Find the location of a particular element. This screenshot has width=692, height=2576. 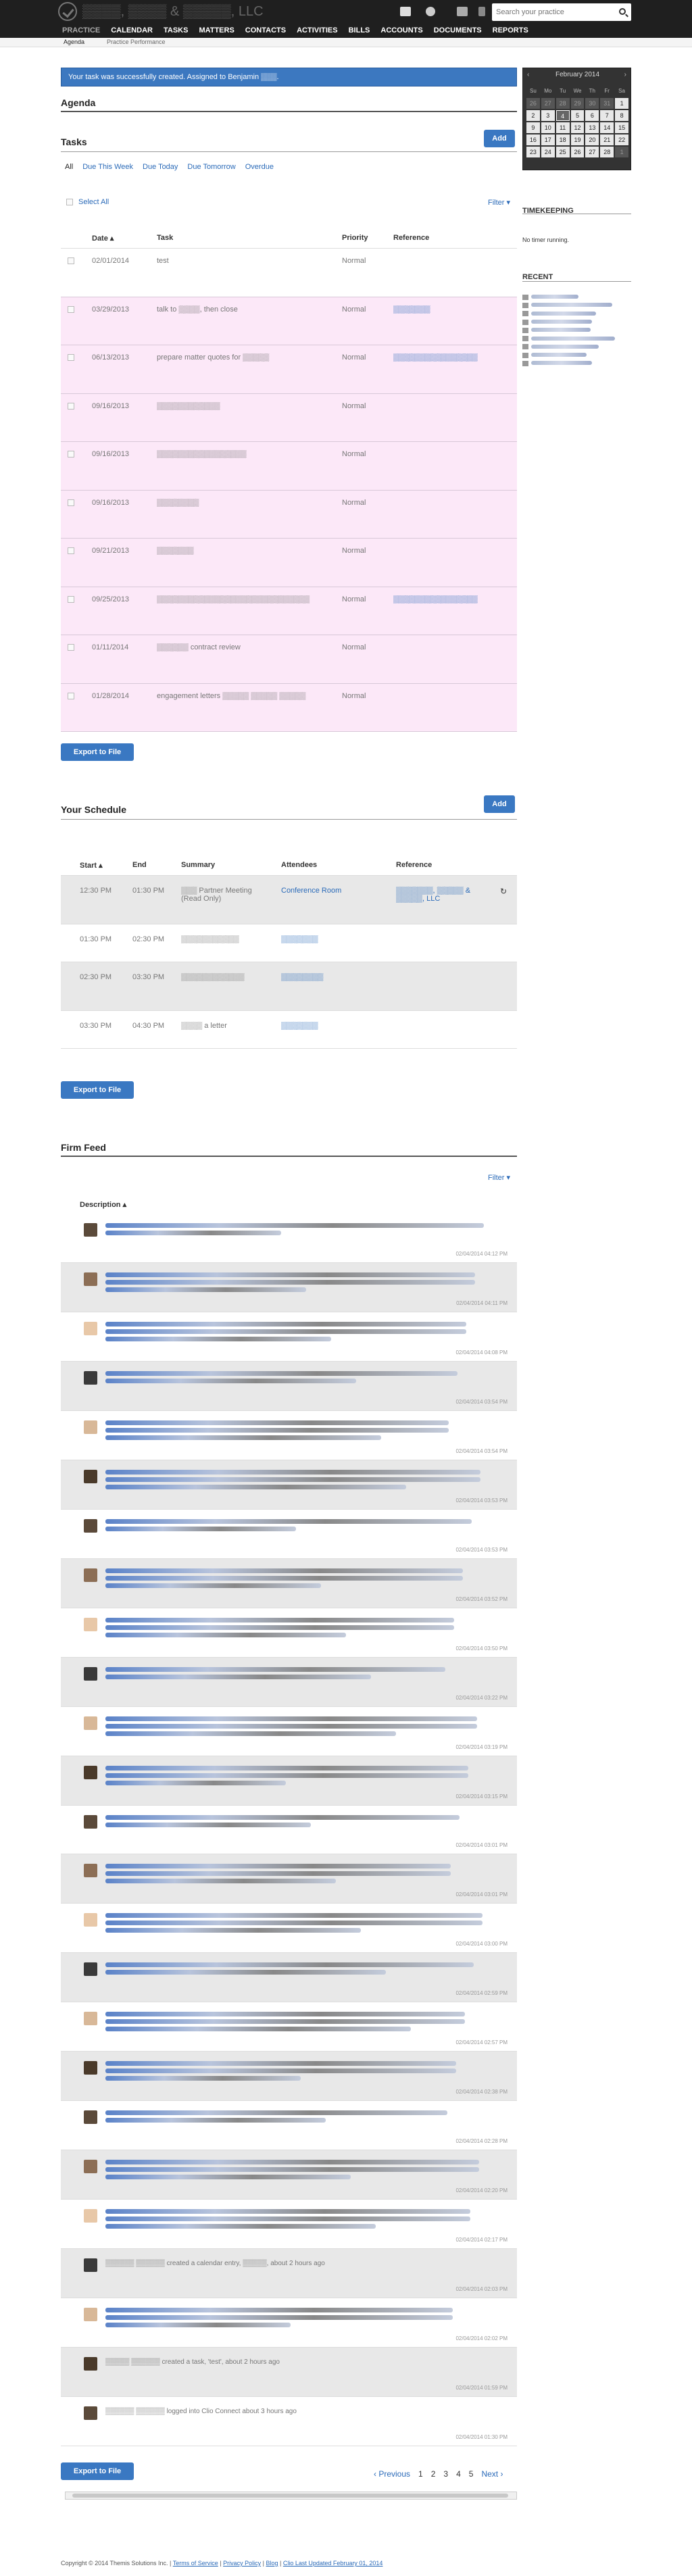

last-updated-link: Clio Last Updated February 01, 2014 is located at coordinates (333, 2564).